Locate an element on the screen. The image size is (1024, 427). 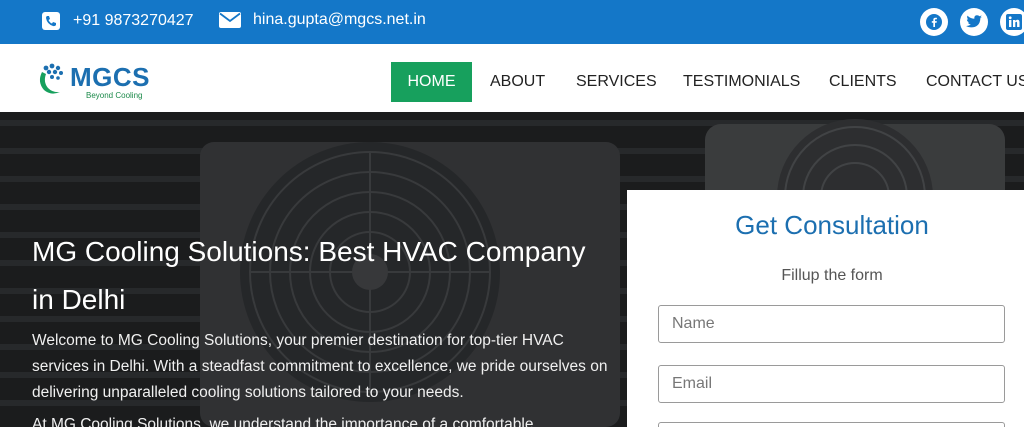
nav-home: HOME is located at coordinates (431, 82).